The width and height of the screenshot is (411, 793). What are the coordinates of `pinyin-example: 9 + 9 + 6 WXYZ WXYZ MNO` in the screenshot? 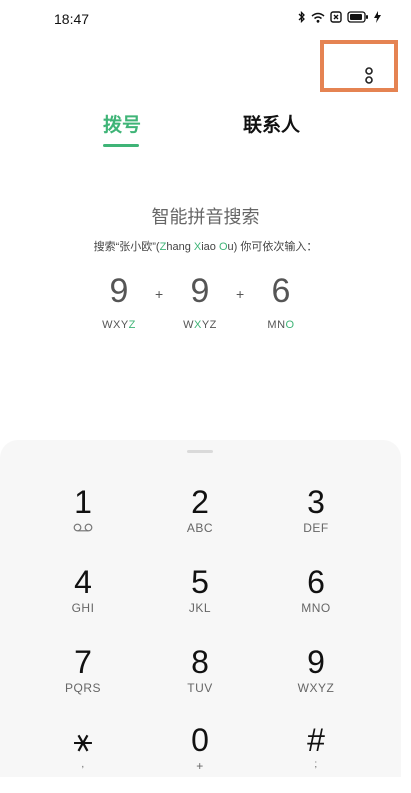 It's located at (205, 307).